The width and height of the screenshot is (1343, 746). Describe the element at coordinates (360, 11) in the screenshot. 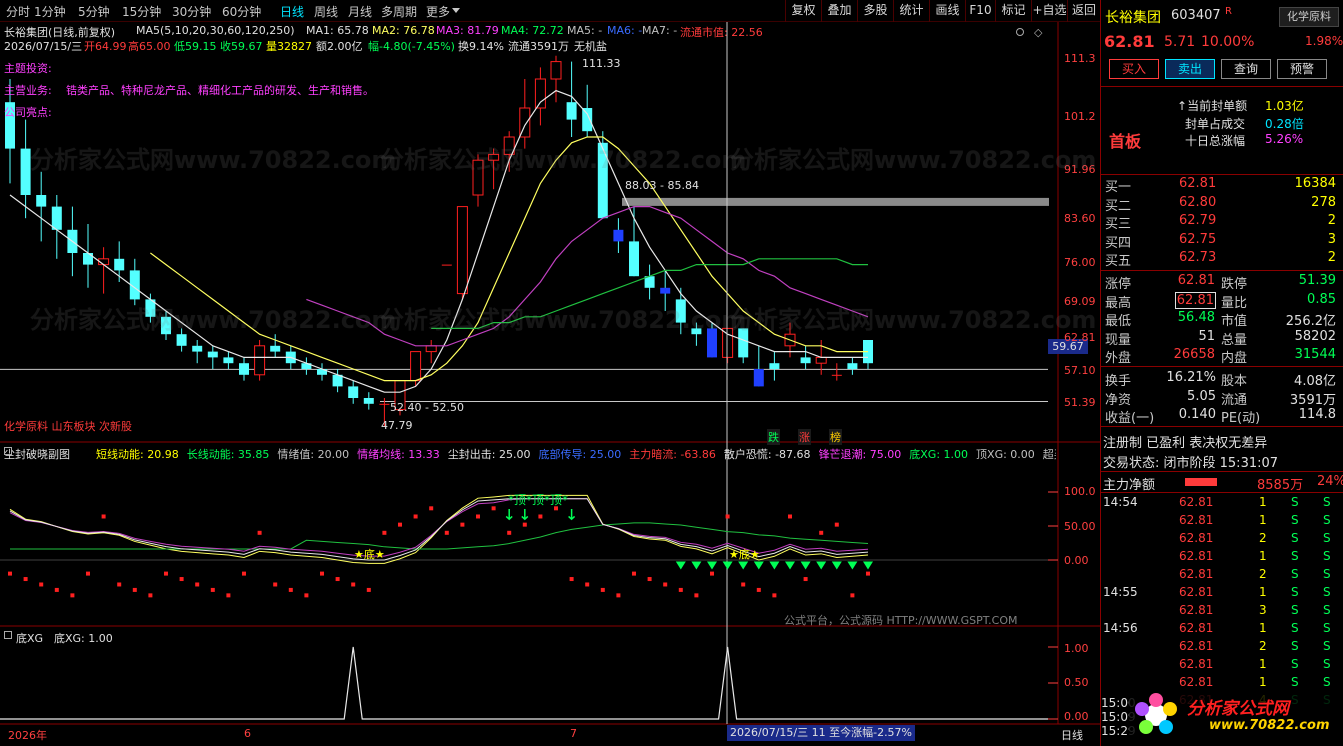

I see `period-tab-monthly: 月线` at that location.